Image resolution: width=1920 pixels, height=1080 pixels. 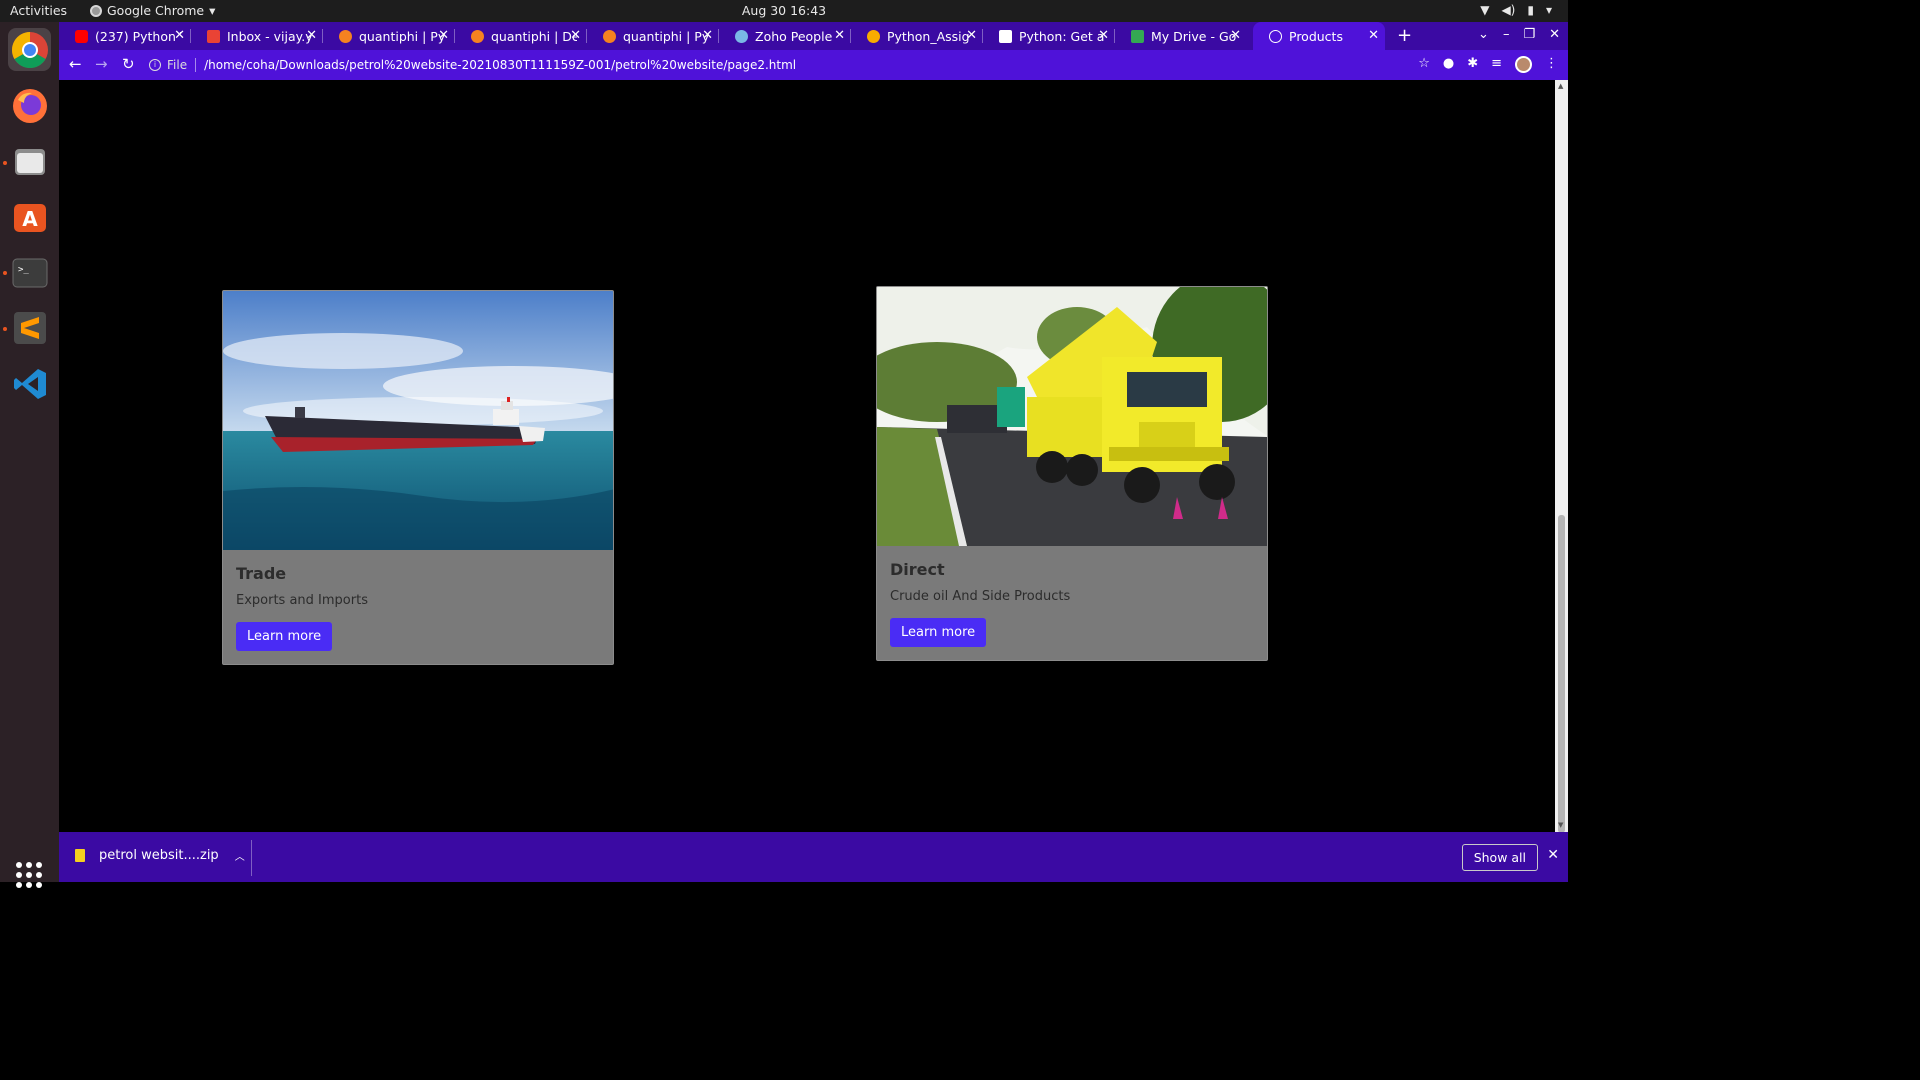 I want to click on reload-icon: ↻, so click(x=128, y=64).